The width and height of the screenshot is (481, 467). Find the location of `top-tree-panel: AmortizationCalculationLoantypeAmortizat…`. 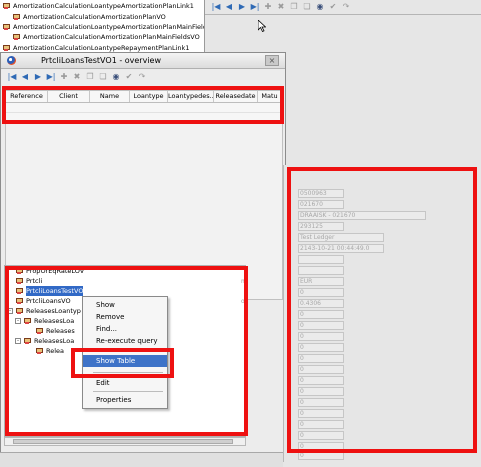

top-tree-panel: AmortizationCalculationLoantypeAmortizat… is located at coordinates (102, 29).